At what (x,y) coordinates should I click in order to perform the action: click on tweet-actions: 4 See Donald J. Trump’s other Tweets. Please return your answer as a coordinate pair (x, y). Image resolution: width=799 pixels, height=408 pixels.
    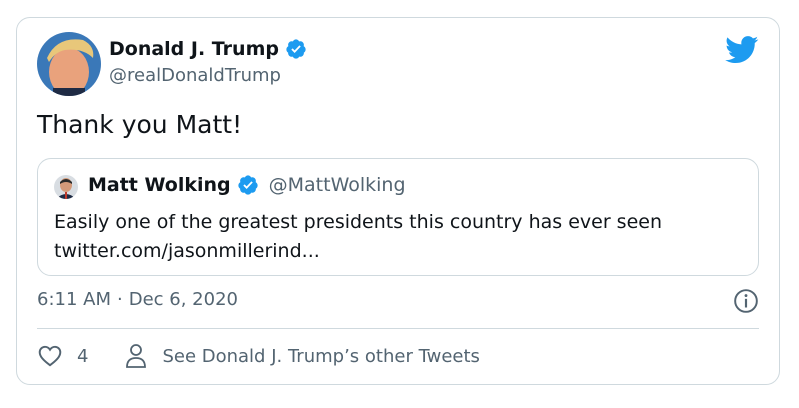
    Looking at the image, I should click on (258, 356).